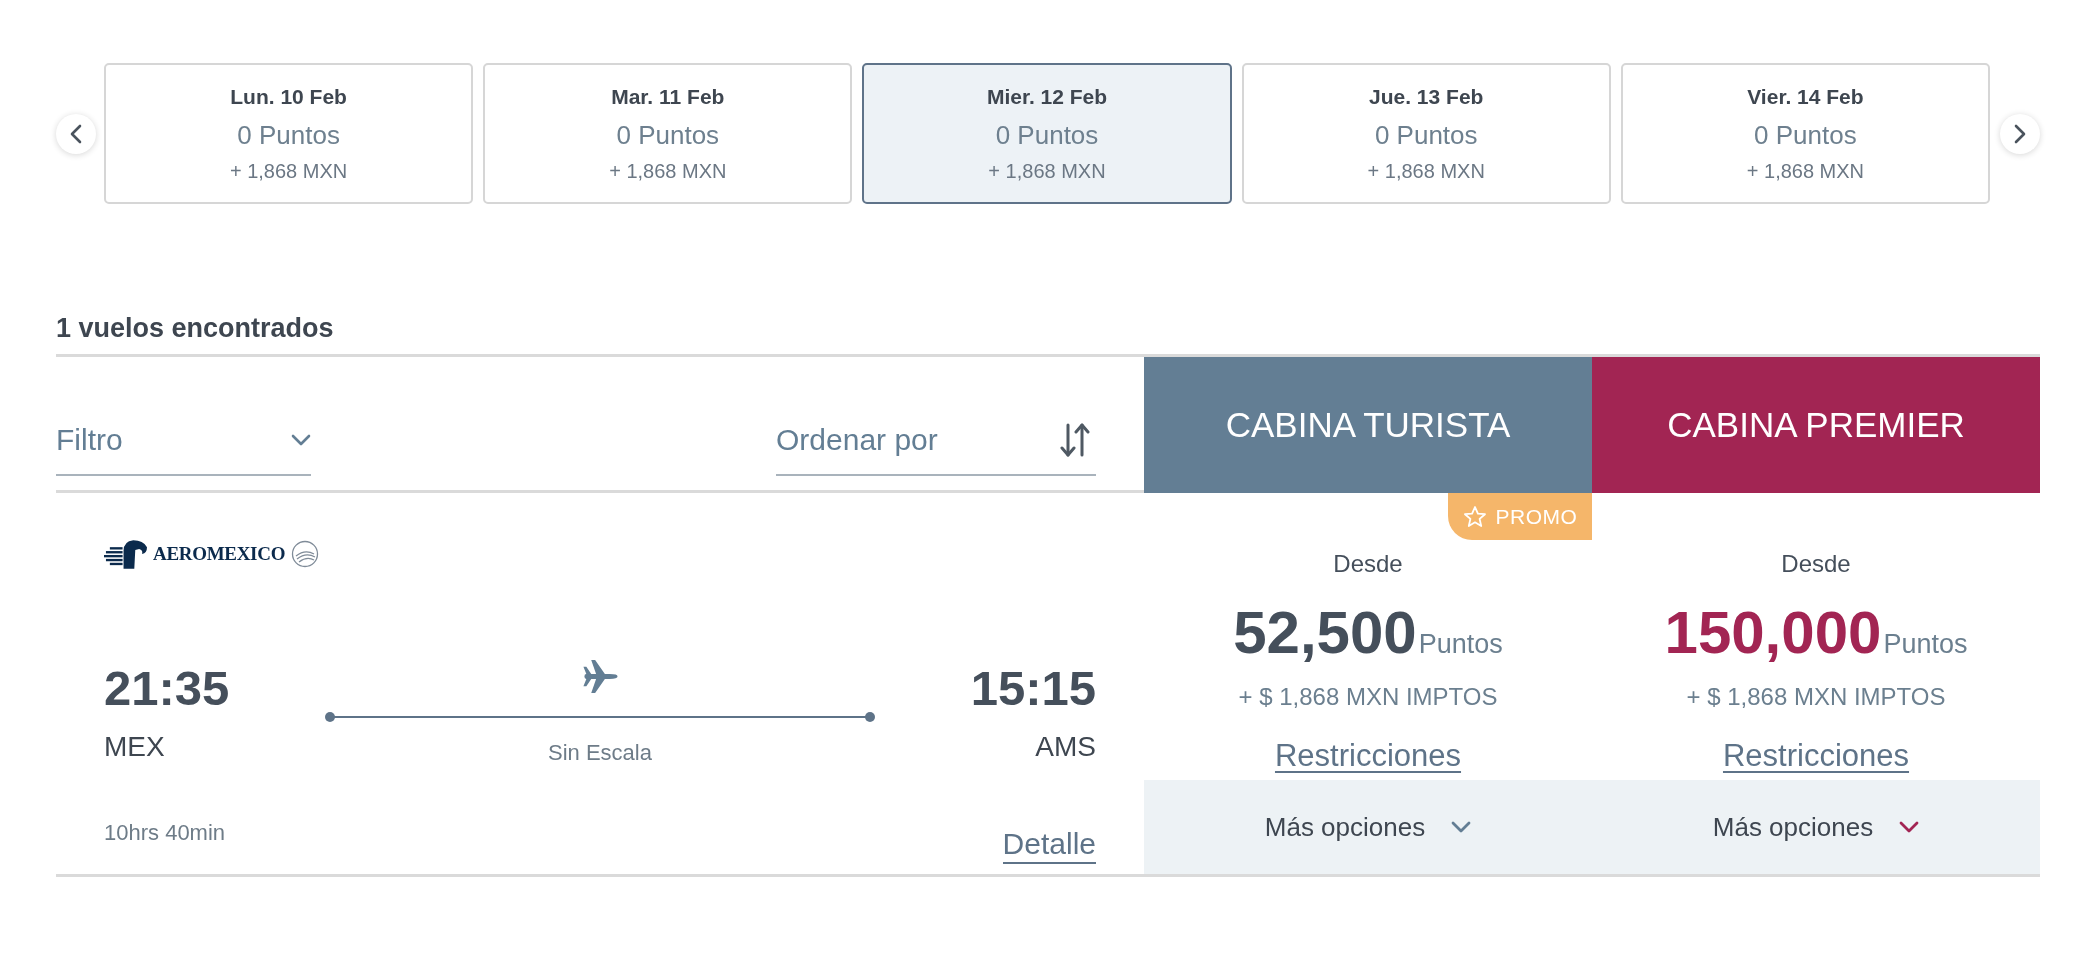 This screenshot has height=962, width=2090. Describe the element at coordinates (936, 448) in the screenshot. I see `sort-dropdown: Ordenar por` at that location.